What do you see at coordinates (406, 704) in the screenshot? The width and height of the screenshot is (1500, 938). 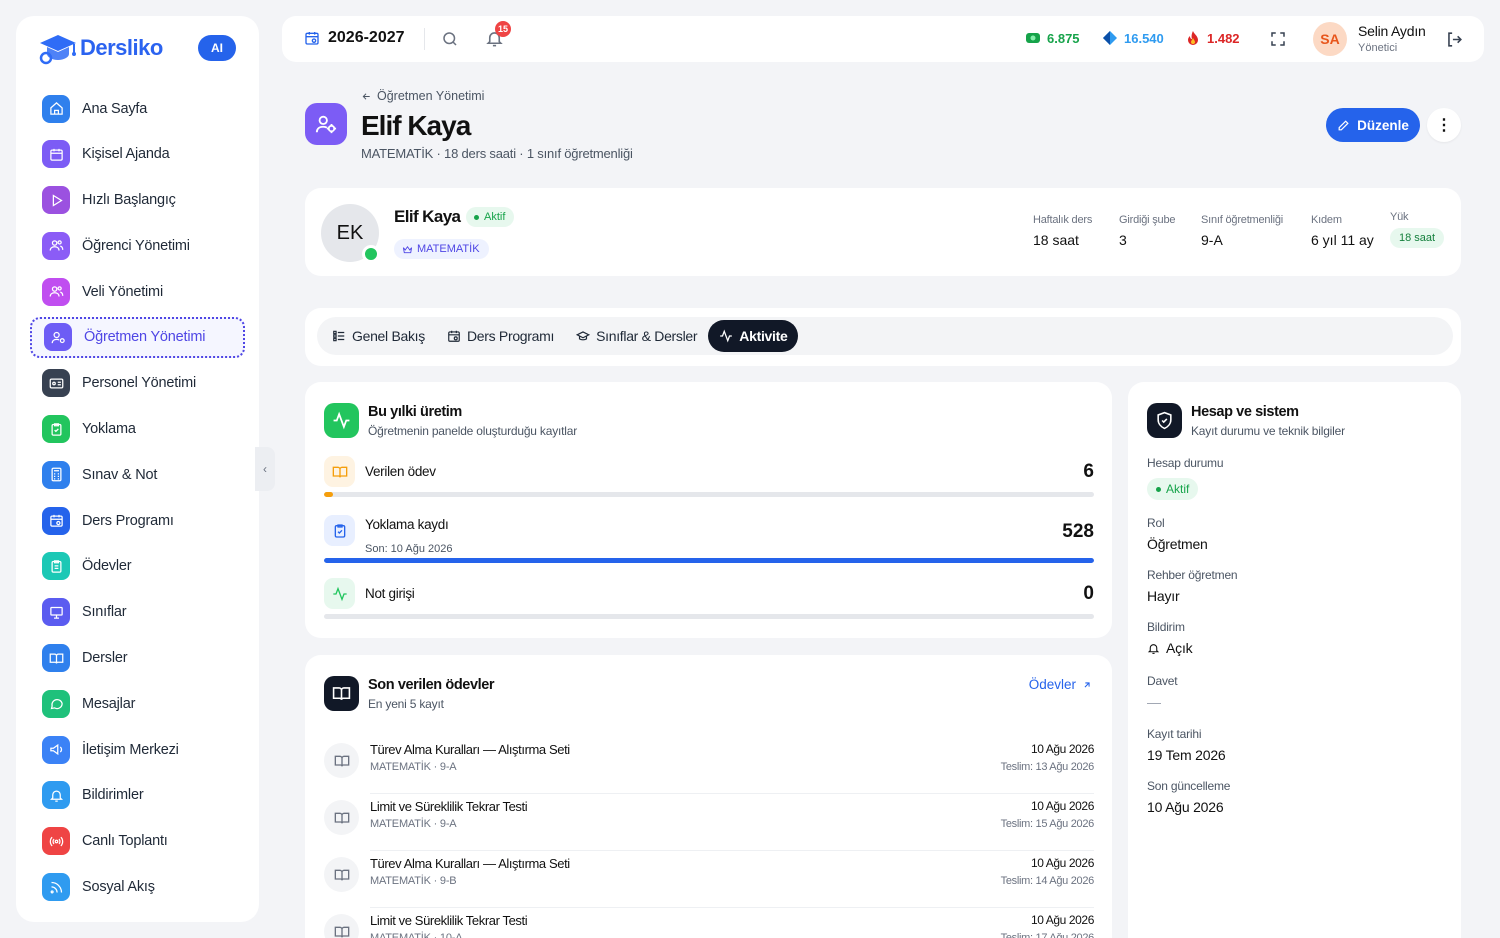 I see `homework-subtitle: En yeni 5 kayıt` at bounding box center [406, 704].